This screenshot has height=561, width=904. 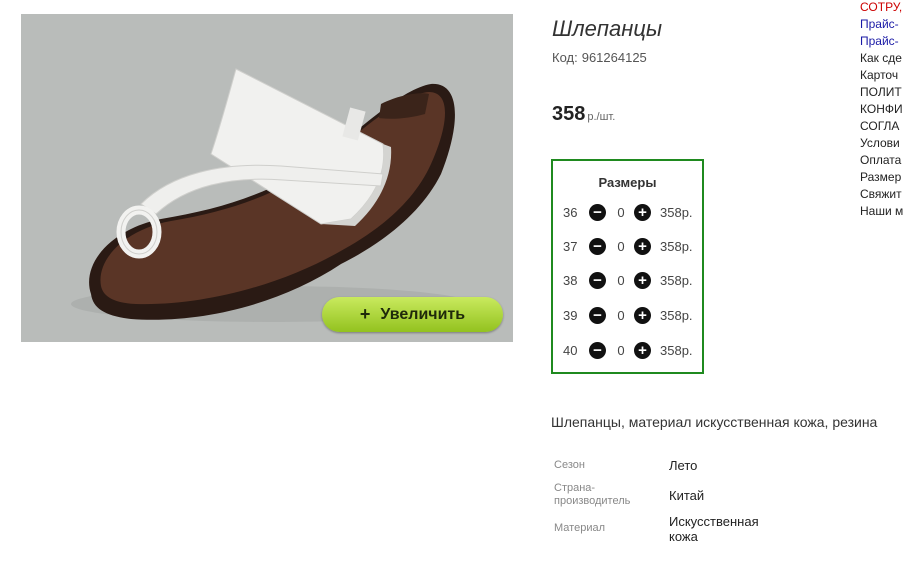 What do you see at coordinates (880, 177) in the screenshot?
I see `side-link: Размер` at bounding box center [880, 177].